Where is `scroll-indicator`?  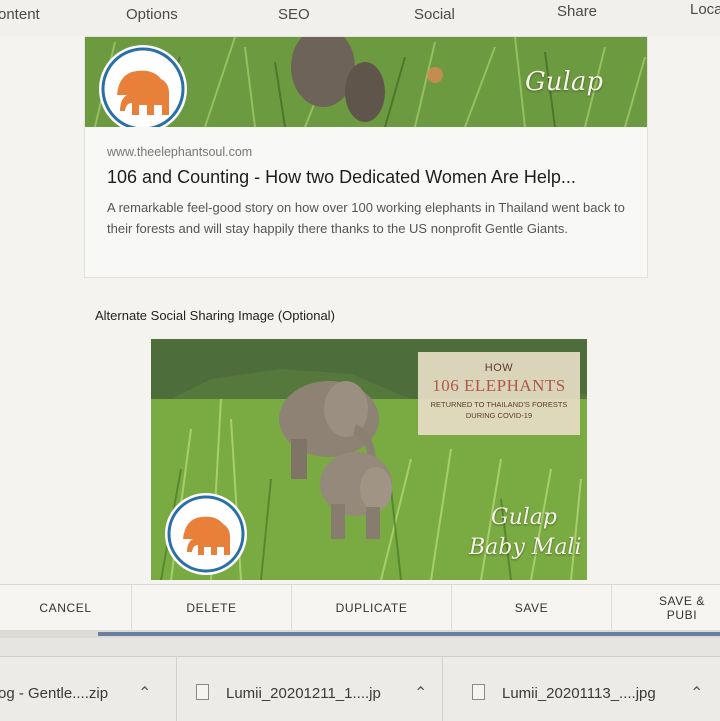 scroll-indicator is located at coordinates (409, 634).